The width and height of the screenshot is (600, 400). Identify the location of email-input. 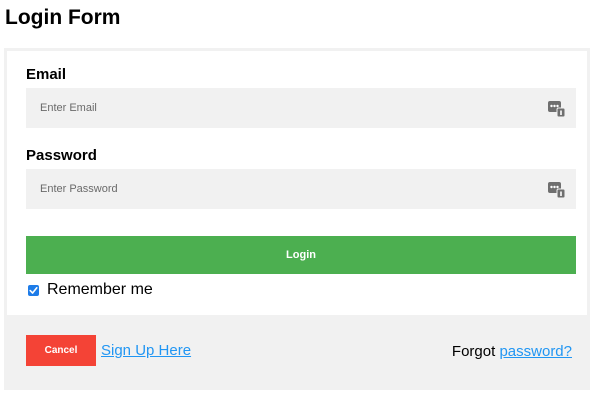
(301, 108).